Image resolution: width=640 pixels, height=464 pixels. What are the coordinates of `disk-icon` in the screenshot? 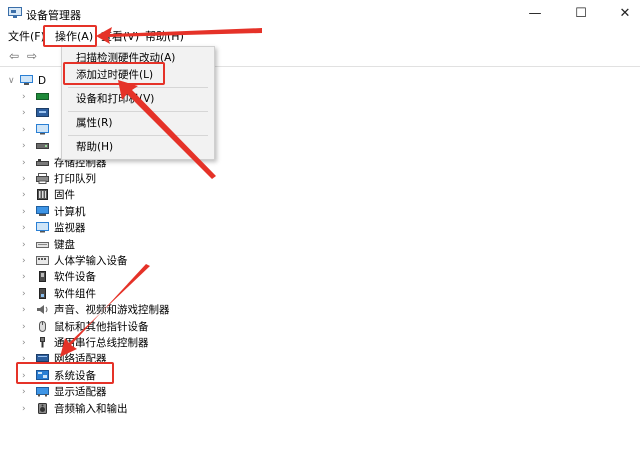 It's located at (42, 146).